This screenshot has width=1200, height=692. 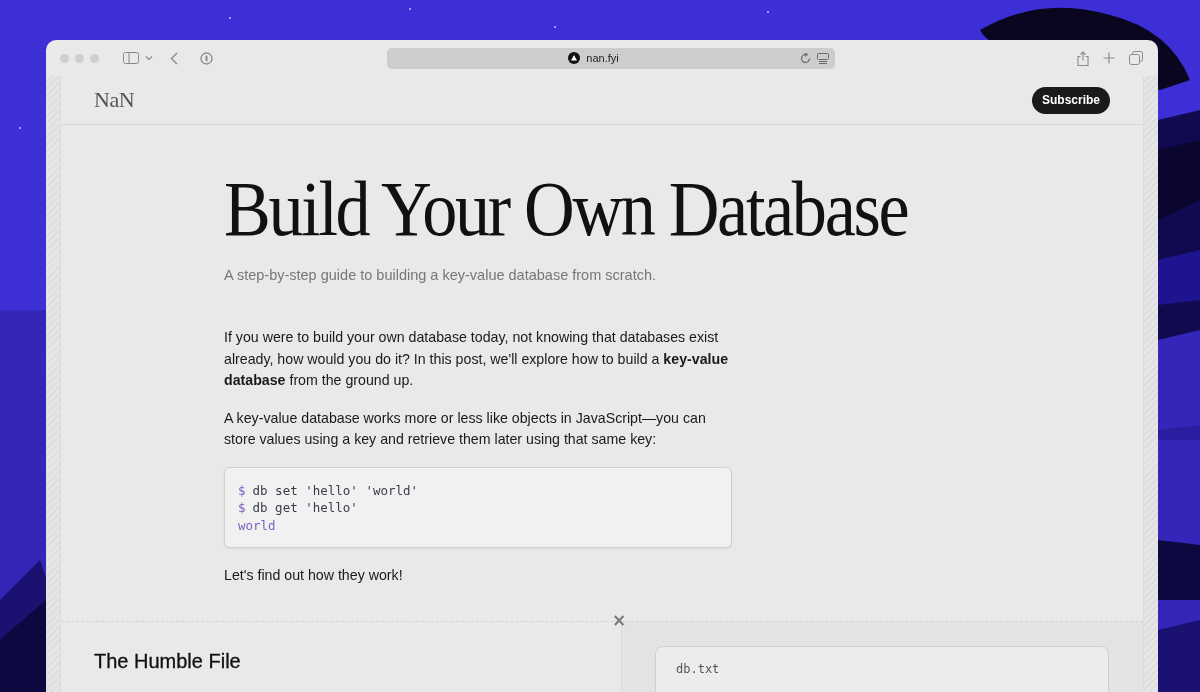 I want to click on file-name: db.txt, so click(x=698, y=668).